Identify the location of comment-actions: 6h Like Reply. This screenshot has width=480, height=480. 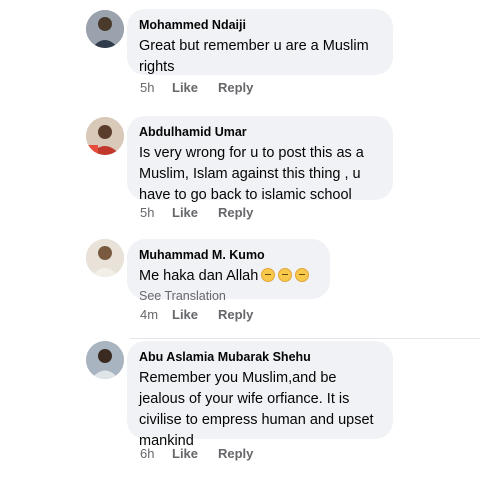
(196, 453).